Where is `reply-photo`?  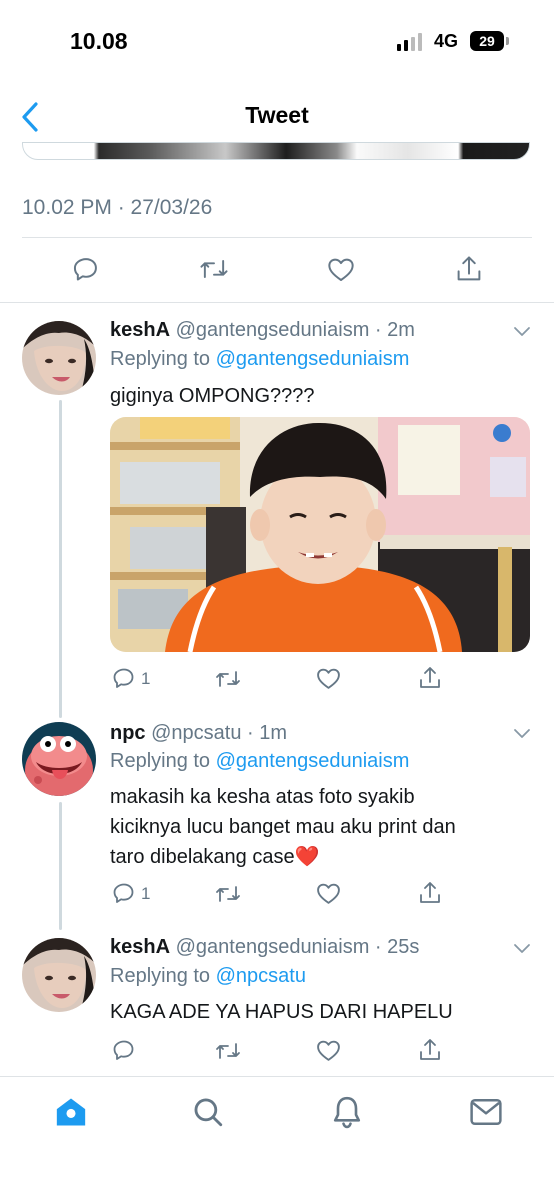 reply-photo is located at coordinates (320, 534).